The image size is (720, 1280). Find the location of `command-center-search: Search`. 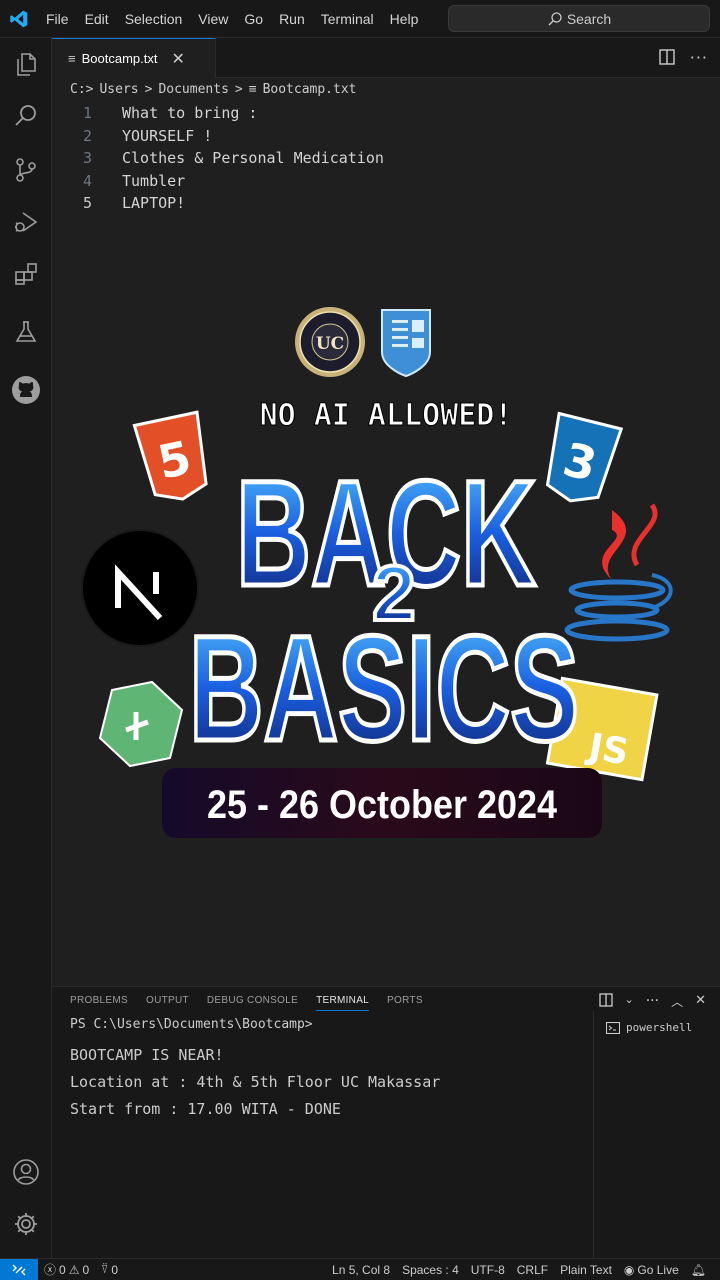

command-center-search: Search is located at coordinates (579, 18).